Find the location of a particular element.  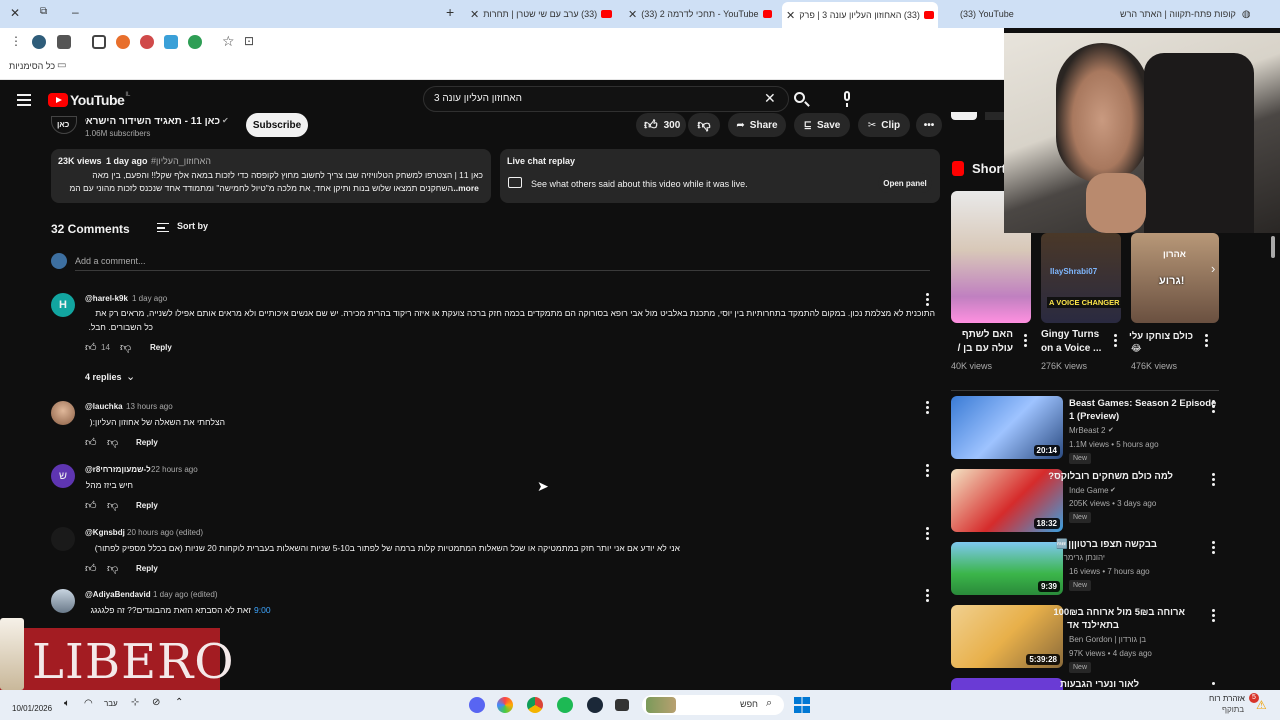

comment-age: 20 hours ago (edited) is located at coordinates (165, 532).